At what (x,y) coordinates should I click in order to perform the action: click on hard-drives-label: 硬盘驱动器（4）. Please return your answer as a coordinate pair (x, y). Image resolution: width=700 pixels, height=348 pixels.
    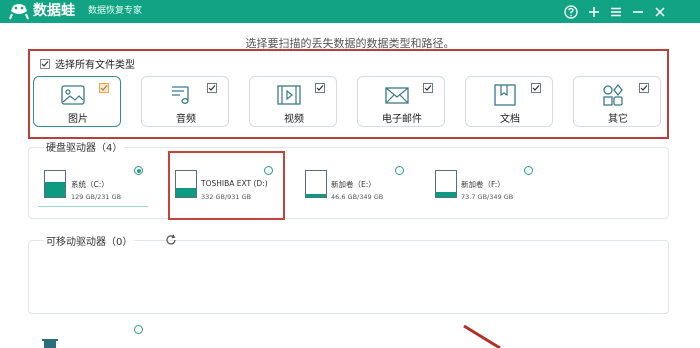
    Looking at the image, I should click on (84, 146).